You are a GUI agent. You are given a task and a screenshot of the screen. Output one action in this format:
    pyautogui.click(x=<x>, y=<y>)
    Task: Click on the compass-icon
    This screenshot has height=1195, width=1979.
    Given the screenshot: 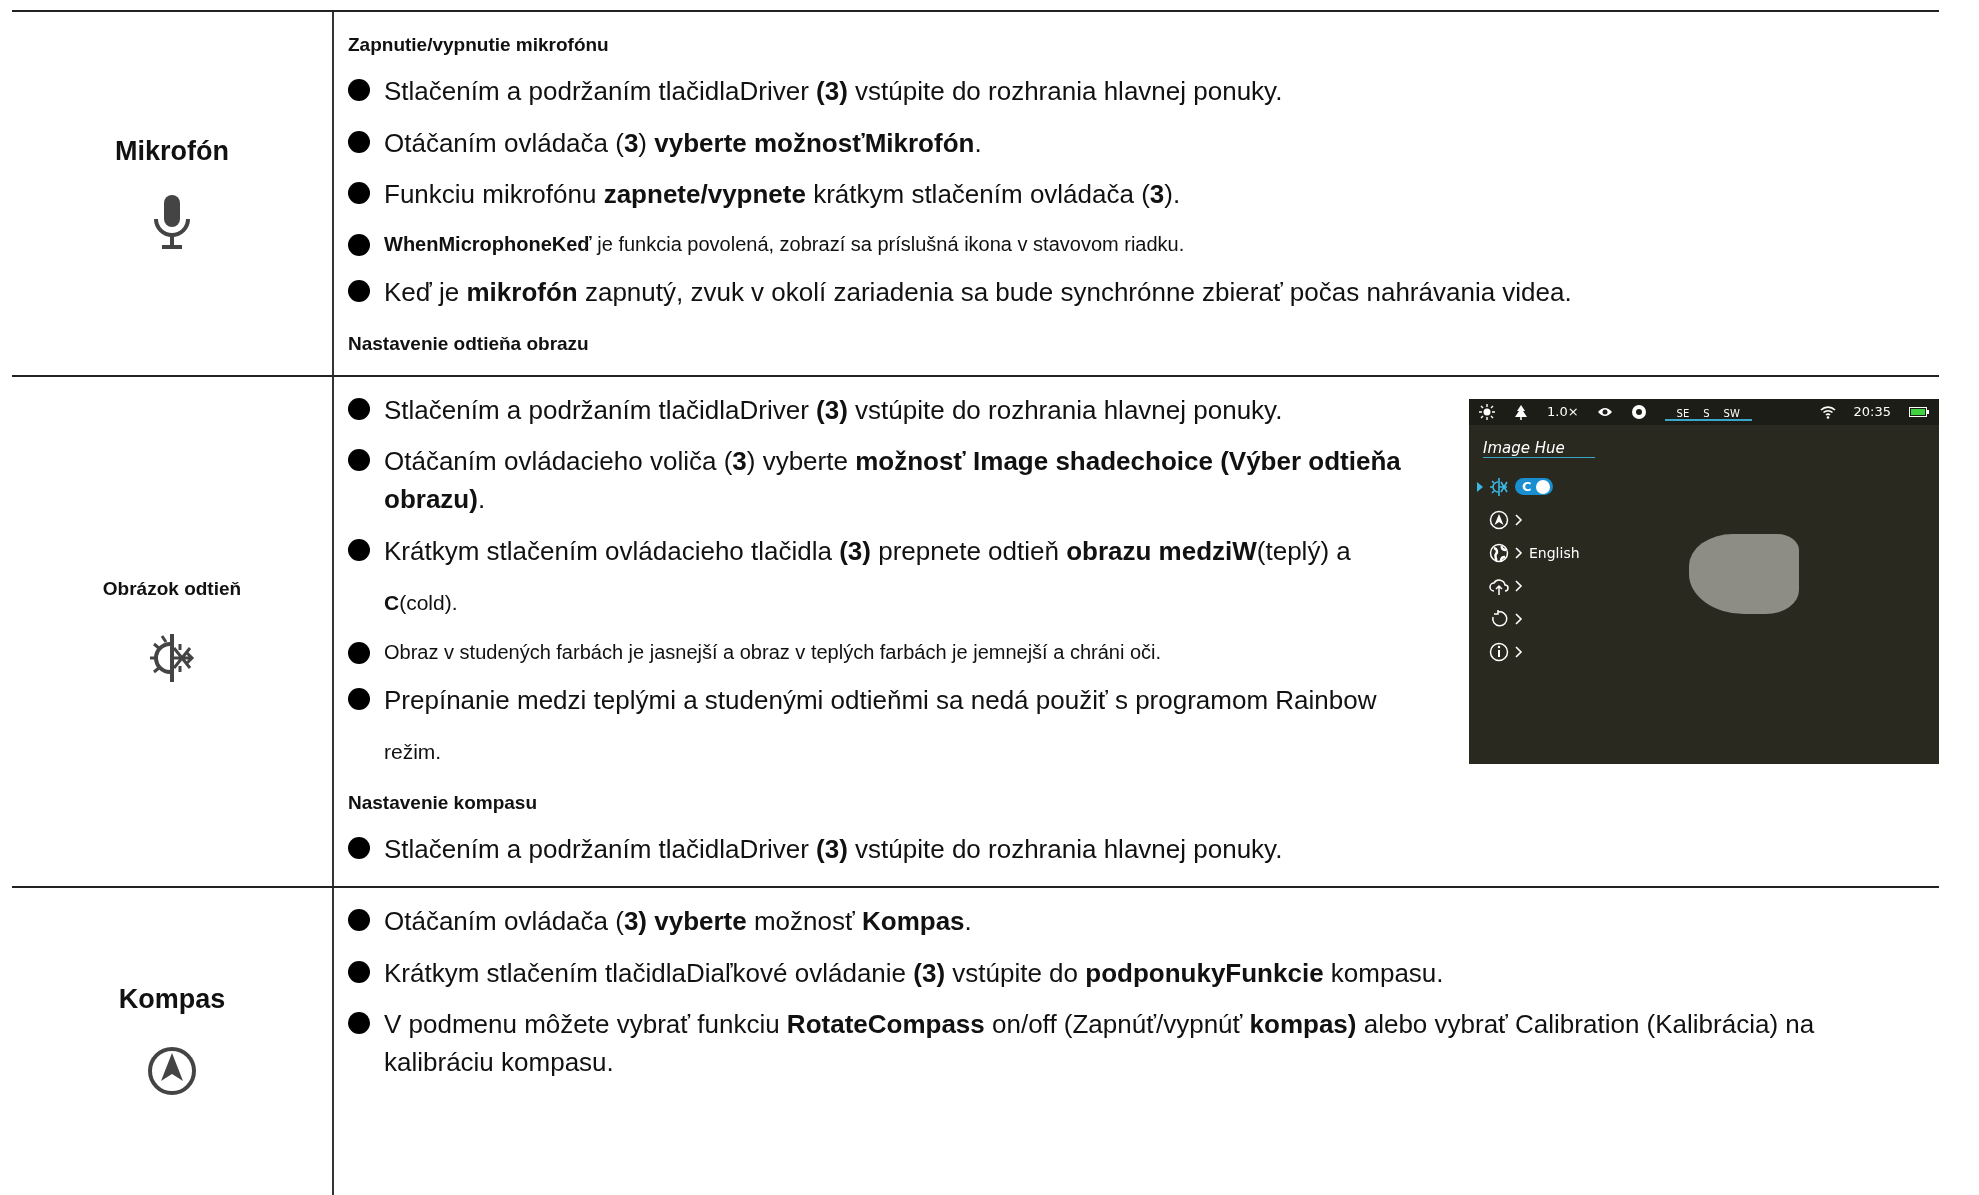 What is the action you would take?
    pyautogui.click(x=1499, y=519)
    